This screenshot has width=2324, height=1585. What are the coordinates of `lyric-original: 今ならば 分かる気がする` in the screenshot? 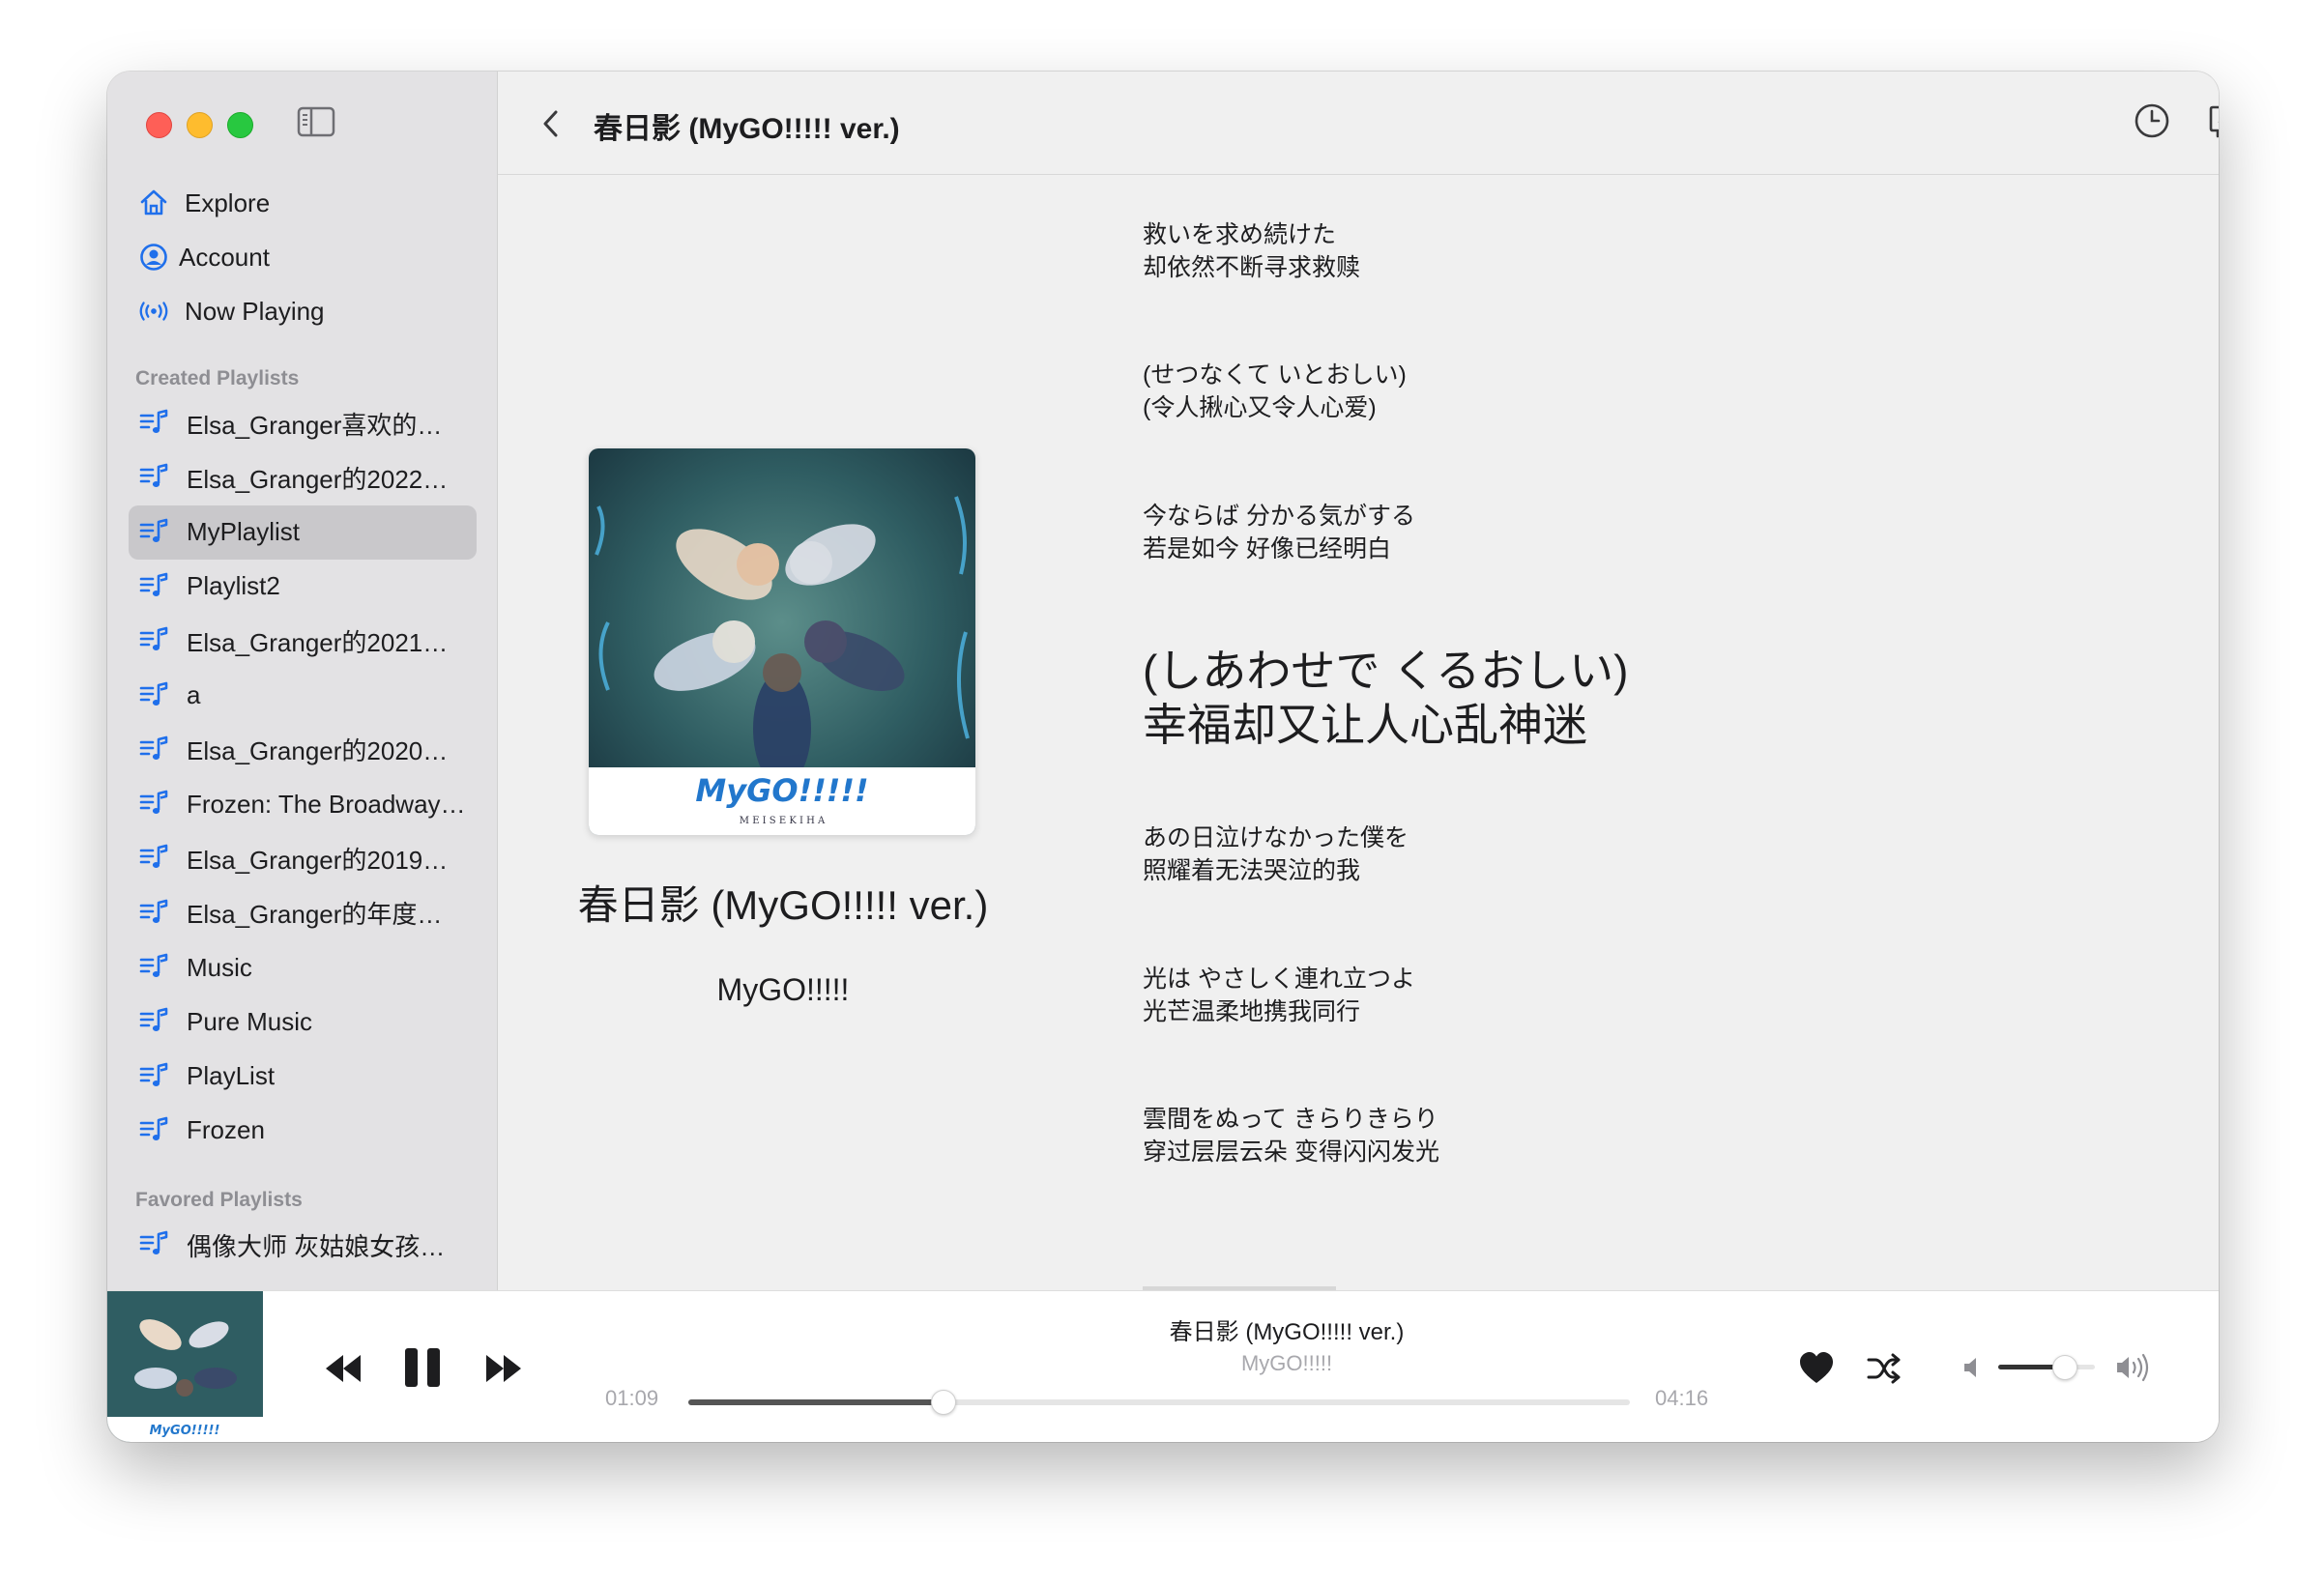 It's located at (1279, 516).